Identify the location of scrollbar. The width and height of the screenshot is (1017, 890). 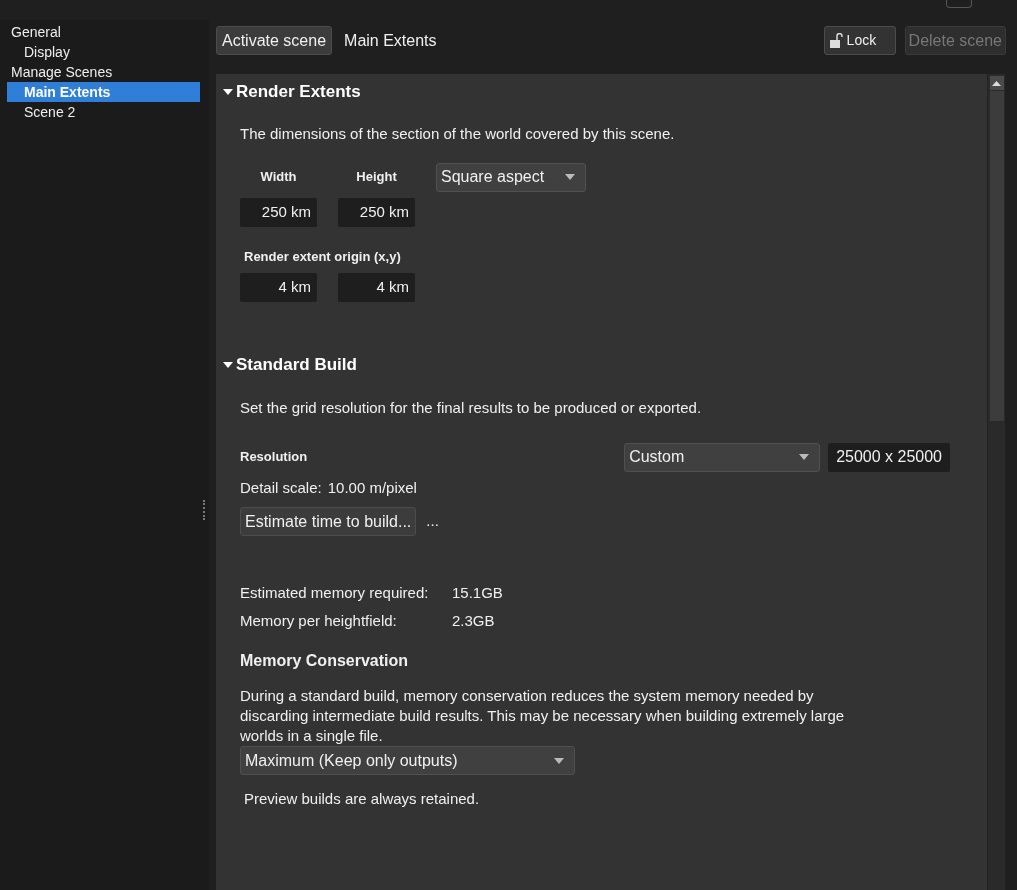
(996, 482).